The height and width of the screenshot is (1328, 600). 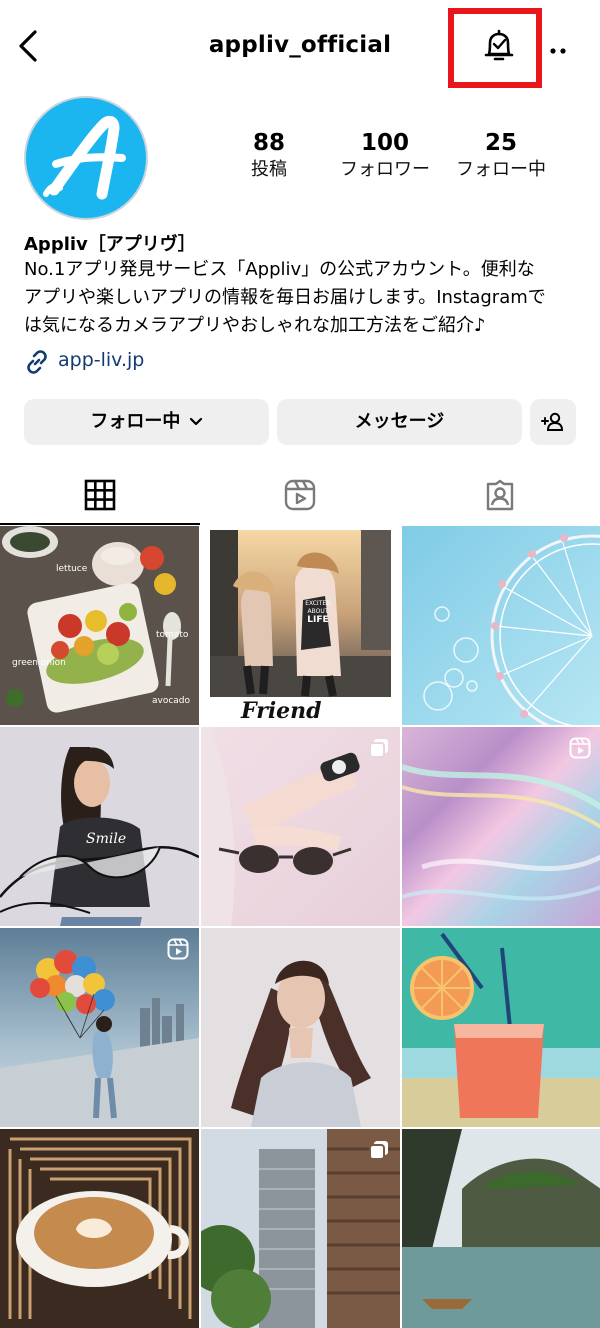 I want to click on active-tab-indicator, so click(x=100, y=524).